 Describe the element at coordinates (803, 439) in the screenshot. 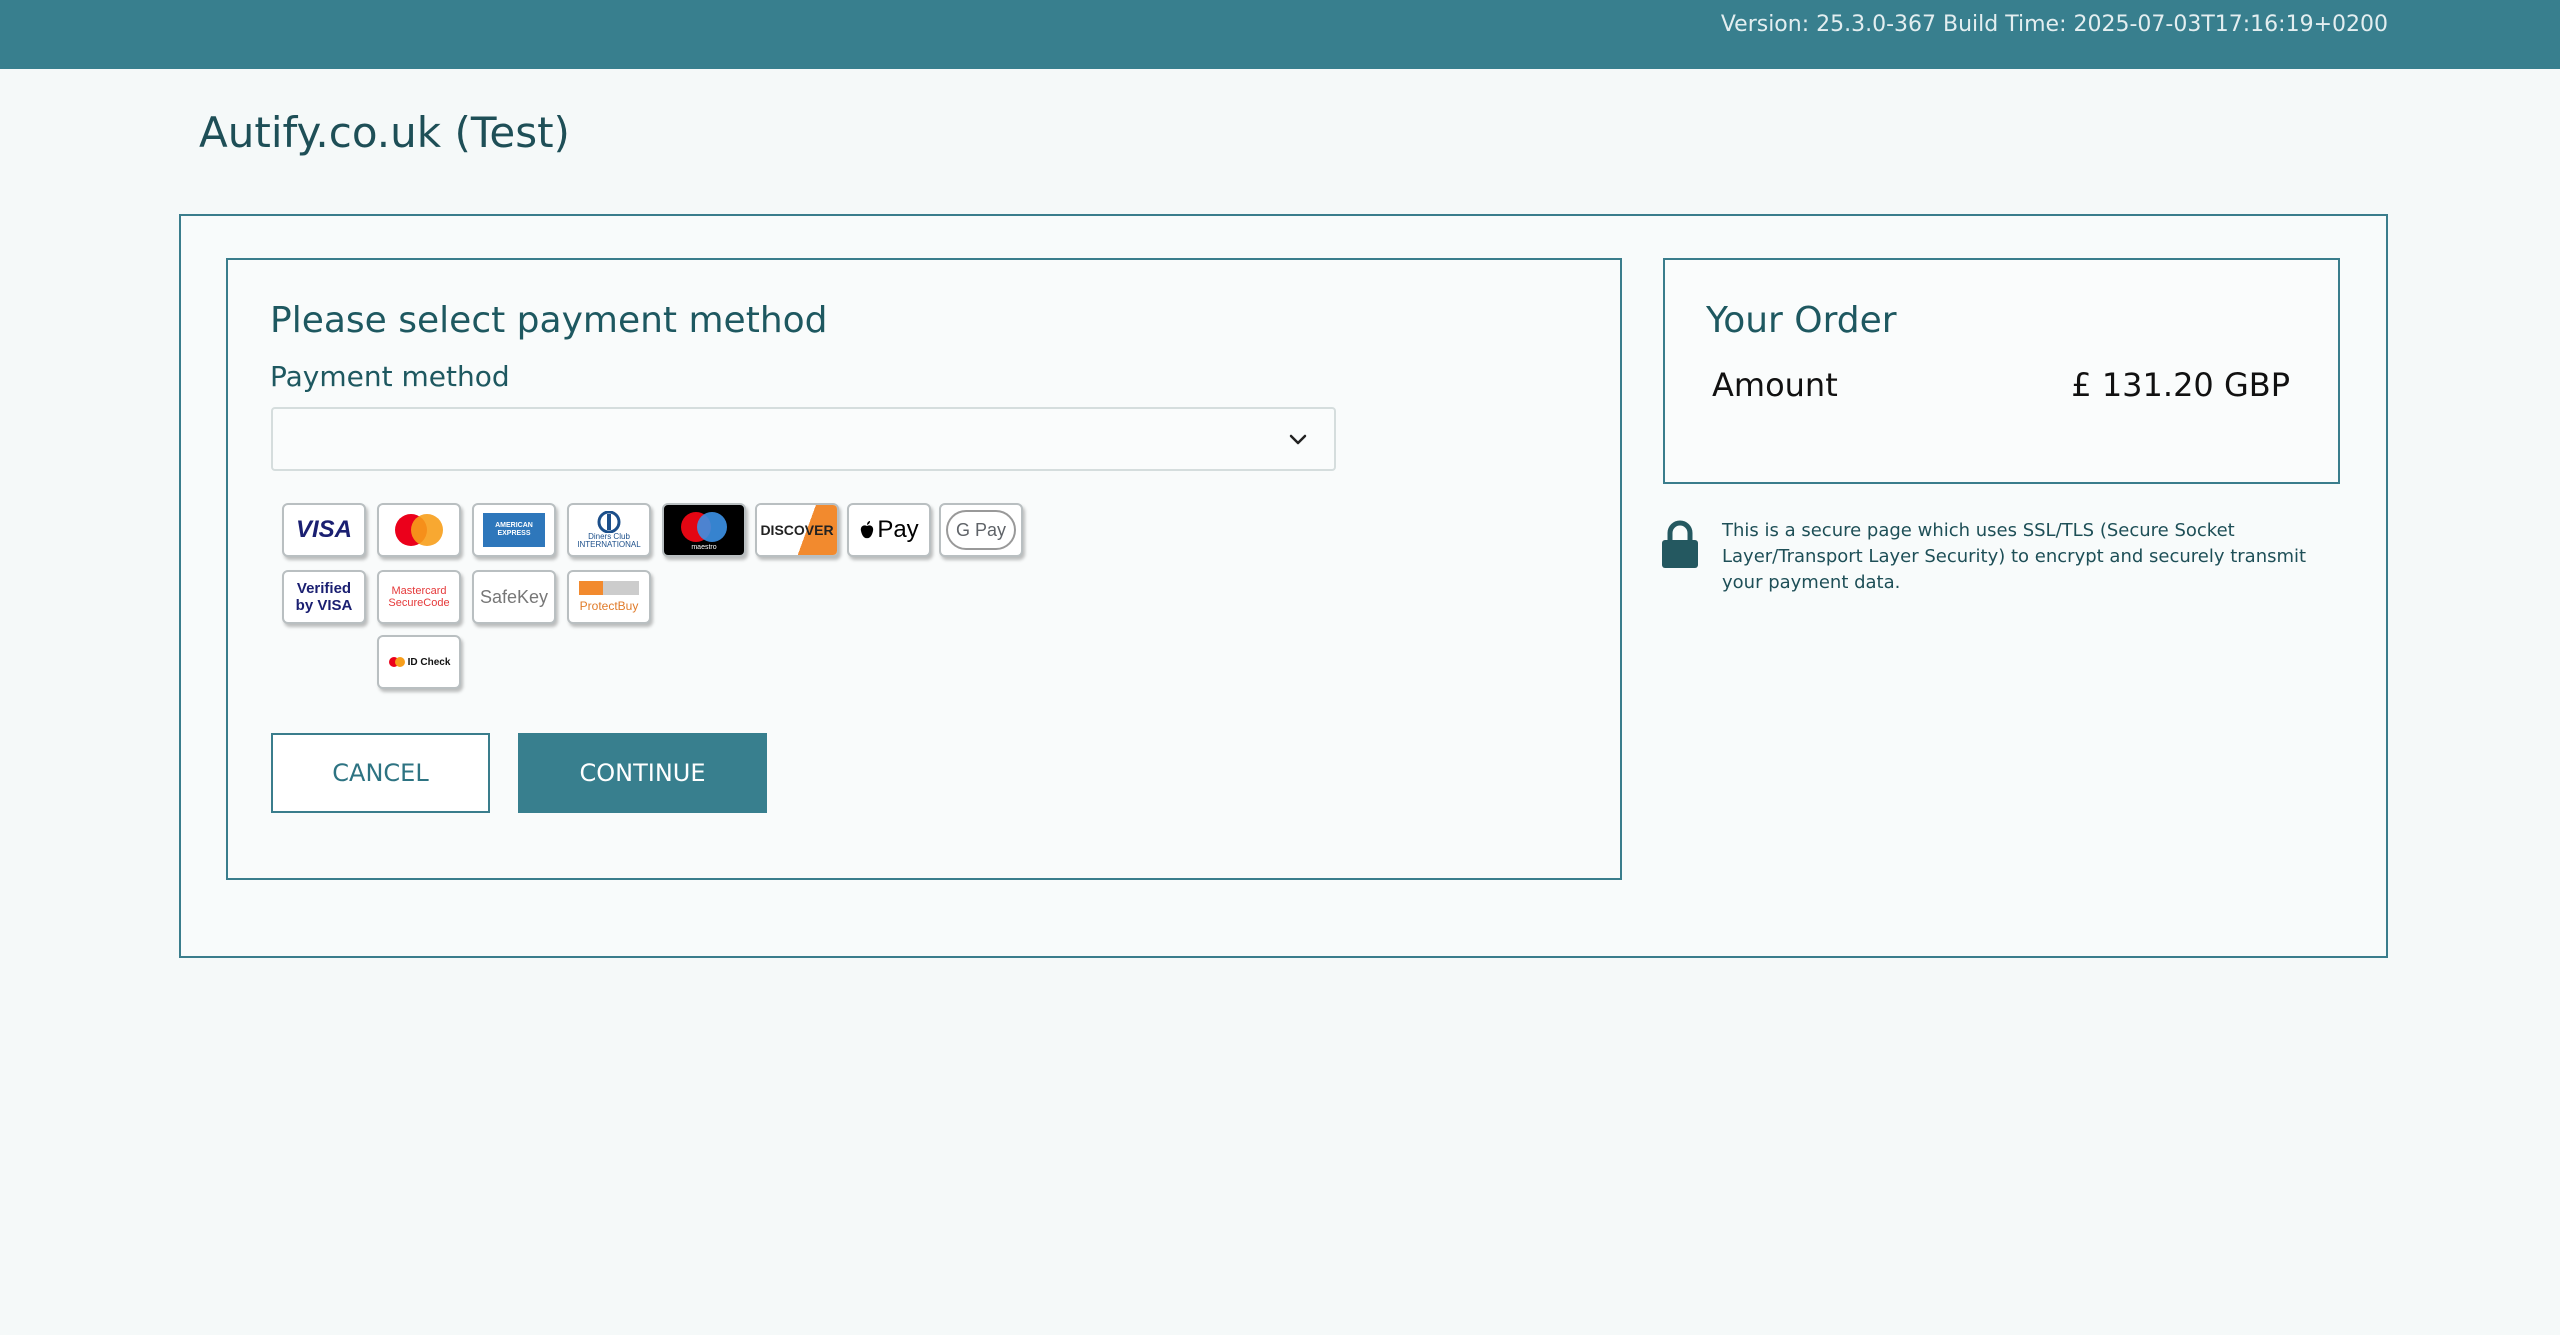

I see `payment-method-select` at that location.